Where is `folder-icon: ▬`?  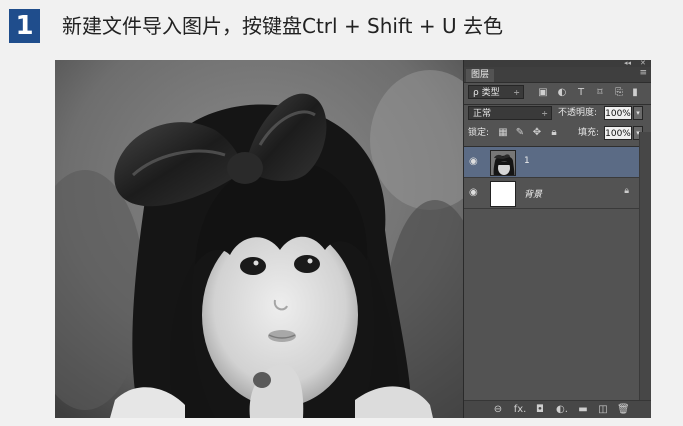 folder-icon: ▬ is located at coordinates (583, 410).